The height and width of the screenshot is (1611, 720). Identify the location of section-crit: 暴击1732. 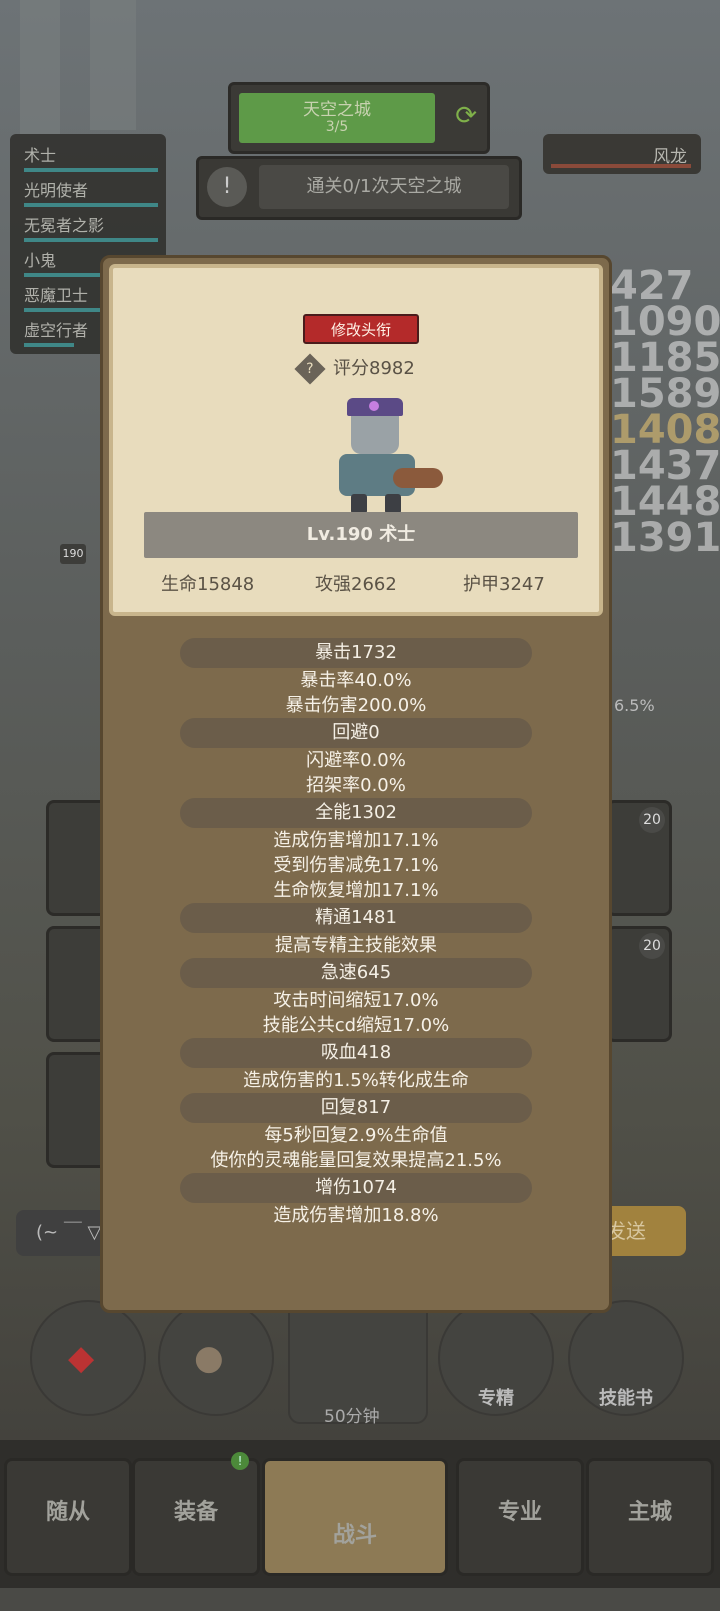
(356, 653).